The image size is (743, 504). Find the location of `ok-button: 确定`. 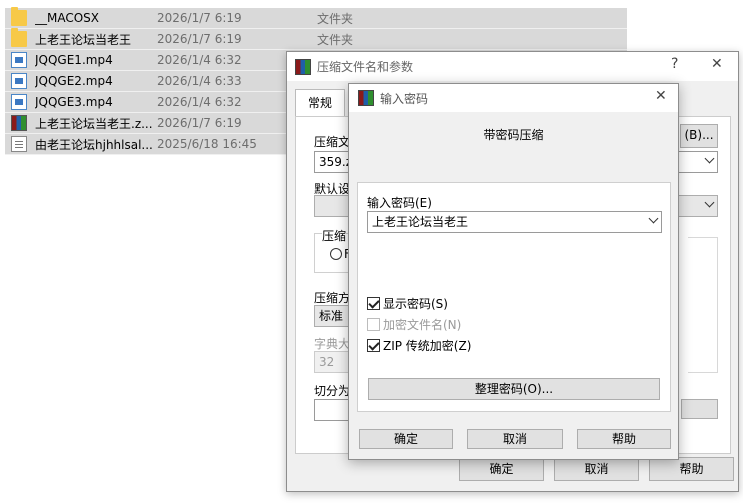

ok-button: 确定 is located at coordinates (501, 469).